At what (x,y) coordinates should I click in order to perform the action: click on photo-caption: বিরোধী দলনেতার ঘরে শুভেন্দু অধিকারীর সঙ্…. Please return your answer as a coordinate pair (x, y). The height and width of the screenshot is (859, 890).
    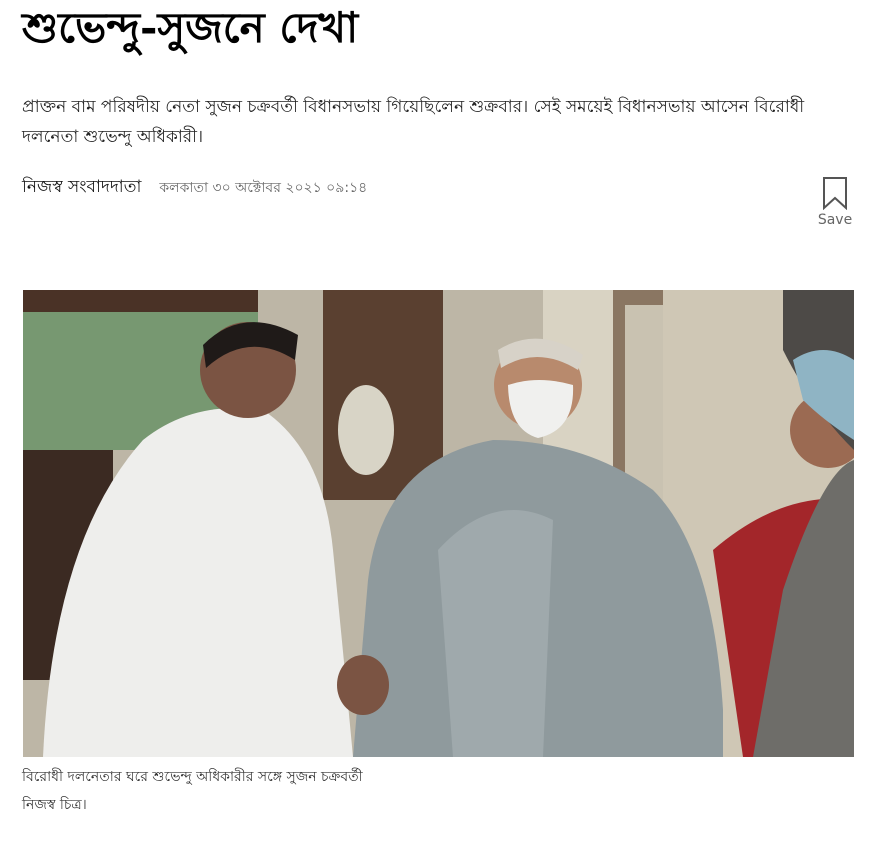
    Looking at the image, I should click on (192, 777).